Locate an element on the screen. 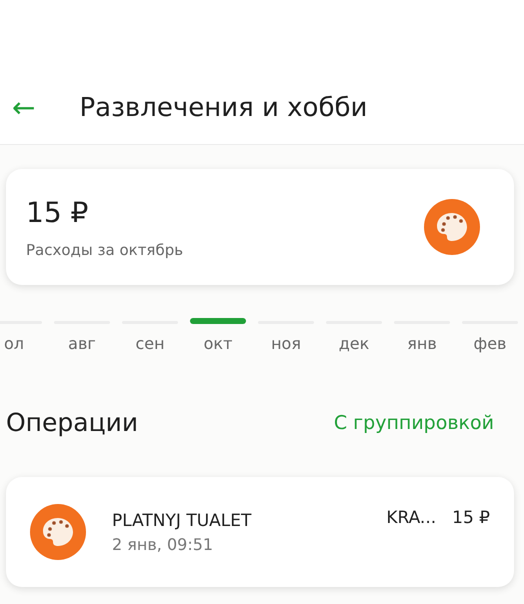 The image size is (524, 604). month-tab: фев is located at coordinates (490, 337).